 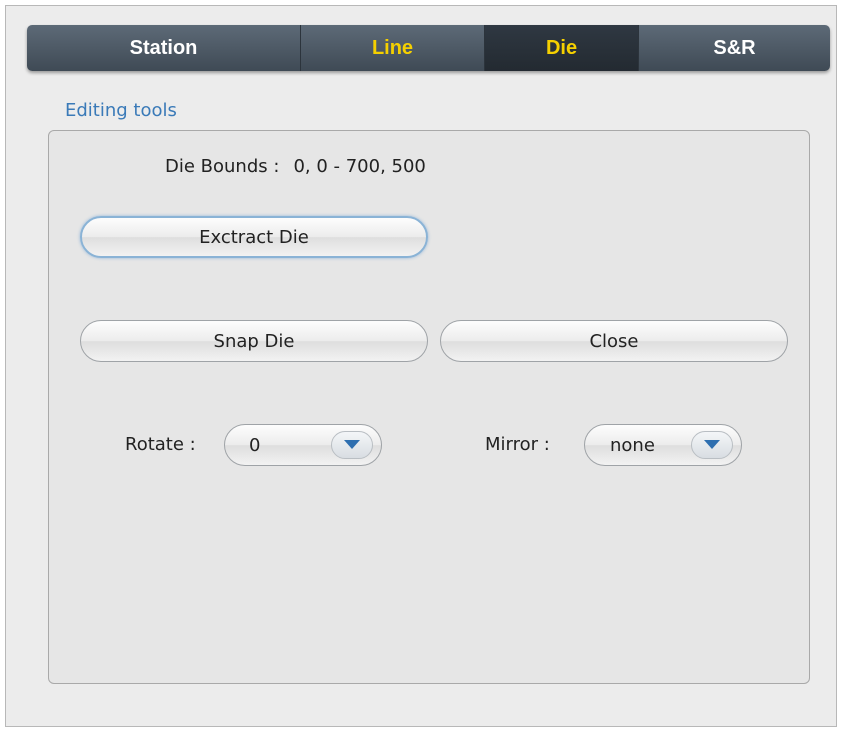 What do you see at coordinates (255, 445) in the screenshot?
I see `rotate-value: 0` at bounding box center [255, 445].